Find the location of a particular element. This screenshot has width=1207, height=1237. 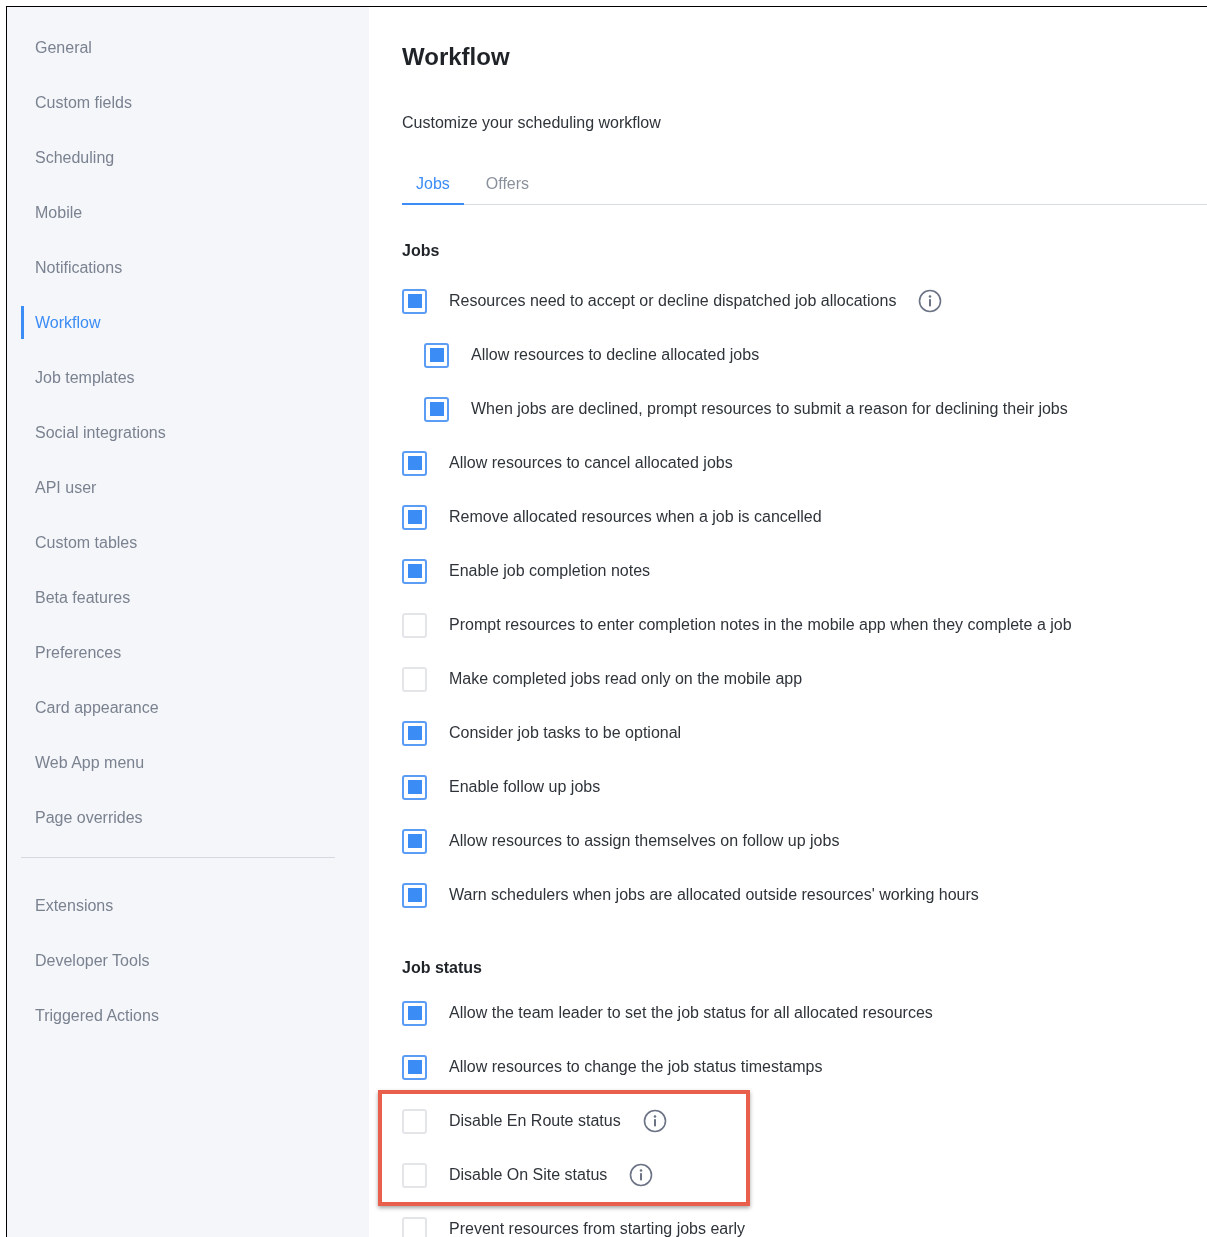

checkbox-label: When jobs are declined, prompt resources to submit a reason for declining their jobs is located at coordinates (769, 409).